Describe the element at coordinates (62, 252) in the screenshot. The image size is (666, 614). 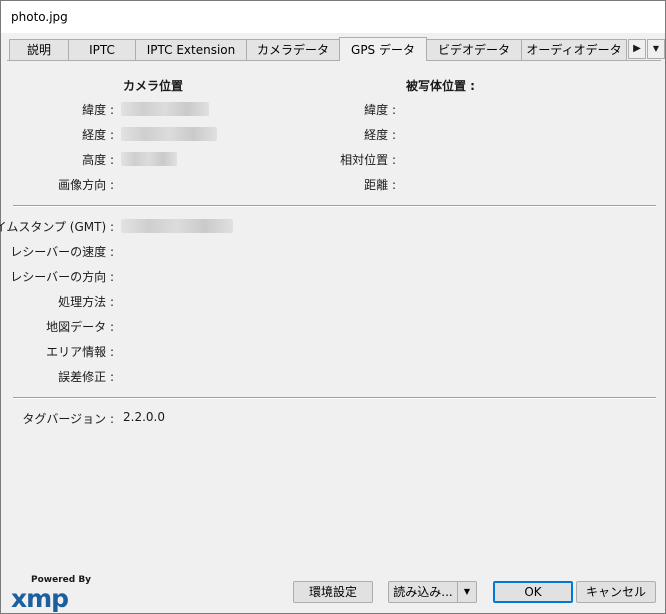
I see `receiver-speed-label: レシーバーの速度 :` at that location.